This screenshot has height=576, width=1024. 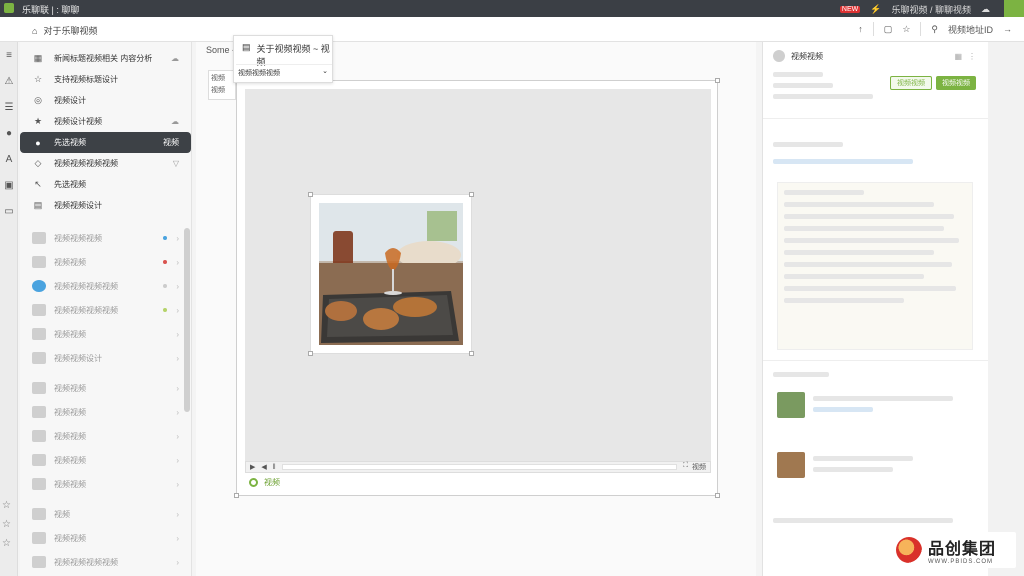 What do you see at coordinates (38, 121) in the screenshot?
I see `star-fill-icon: ★` at bounding box center [38, 121].